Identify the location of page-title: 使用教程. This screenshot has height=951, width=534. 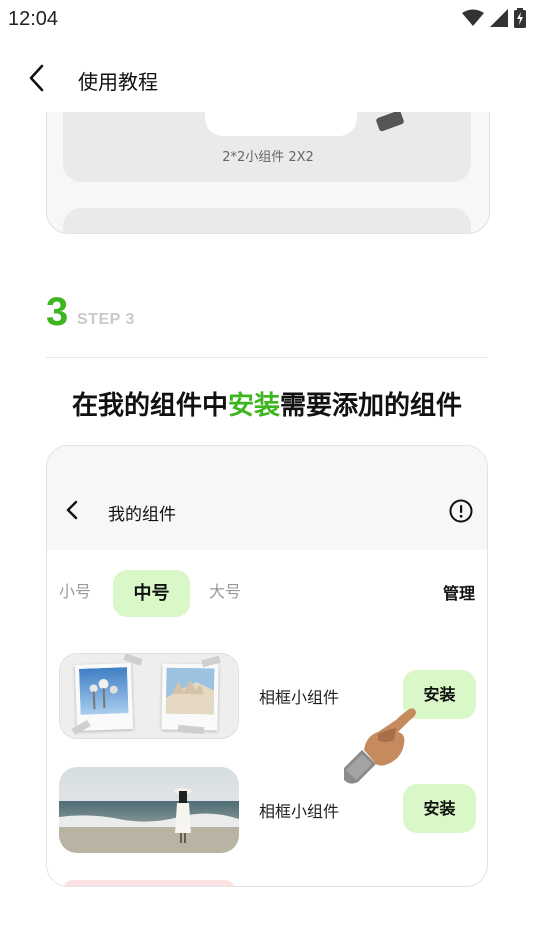
(118, 82).